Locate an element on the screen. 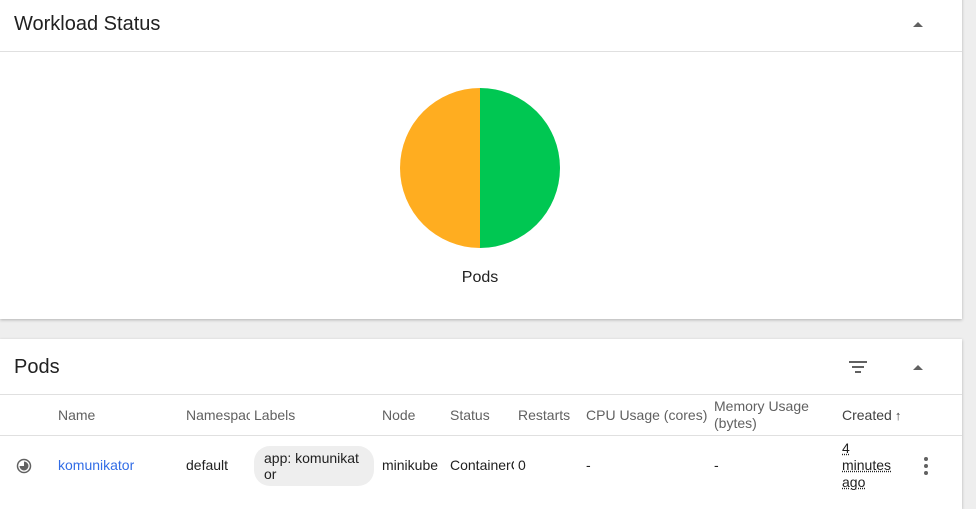  filter-button is located at coordinates (858, 367).